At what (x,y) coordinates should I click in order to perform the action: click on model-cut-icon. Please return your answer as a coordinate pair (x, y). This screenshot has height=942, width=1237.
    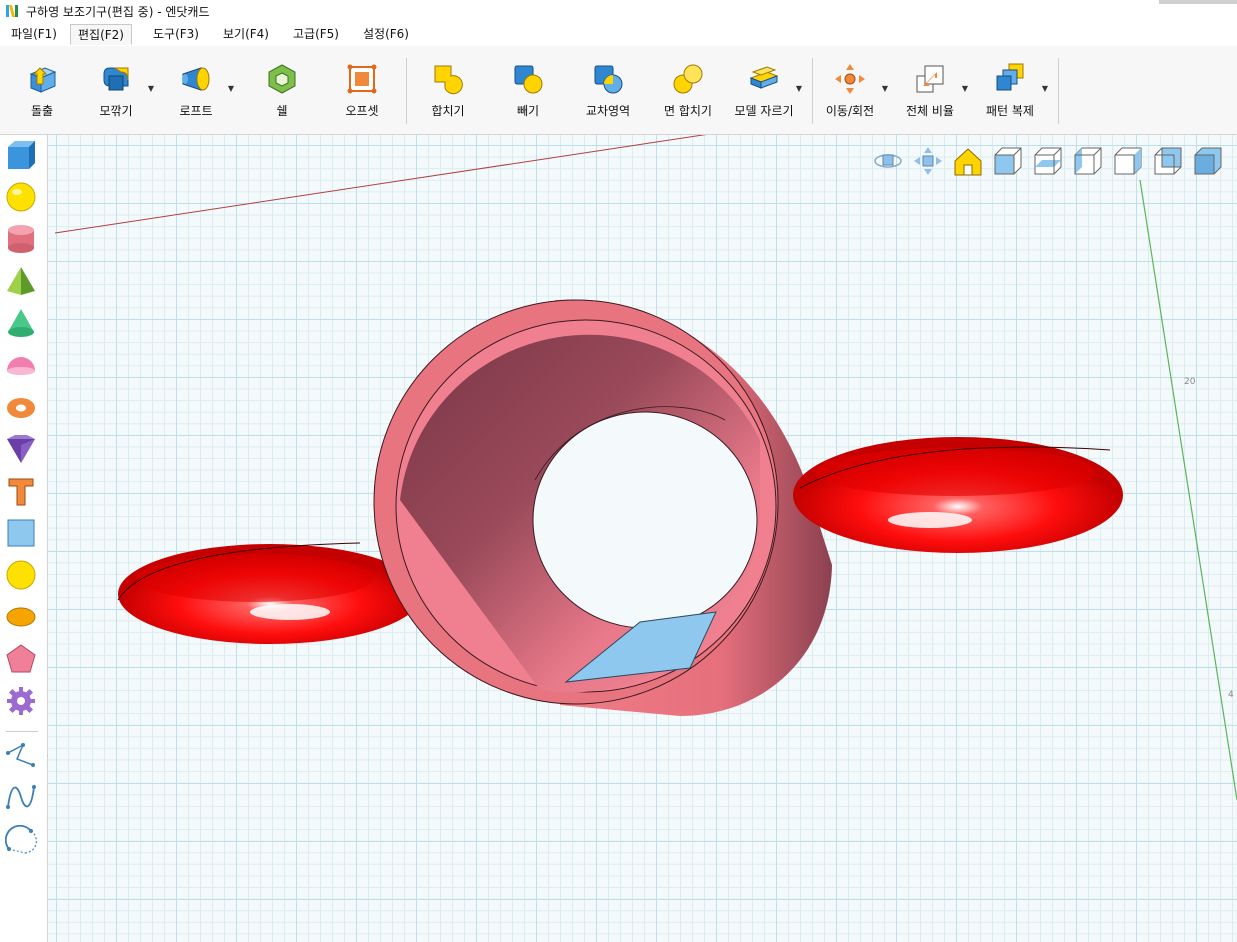
    Looking at the image, I should click on (764, 79).